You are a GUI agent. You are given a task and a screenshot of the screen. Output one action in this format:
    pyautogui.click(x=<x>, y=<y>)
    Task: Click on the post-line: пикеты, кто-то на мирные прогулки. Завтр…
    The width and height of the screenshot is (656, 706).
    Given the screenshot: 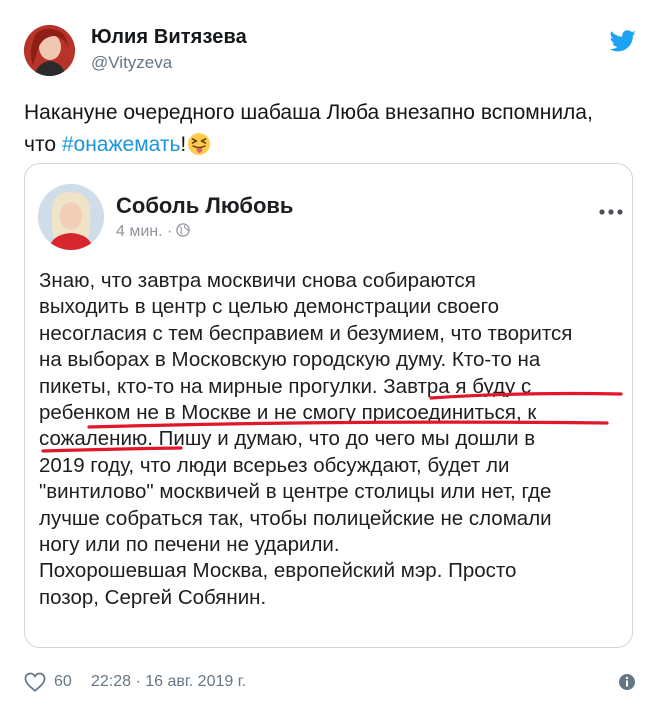 What is the action you would take?
    pyautogui.click(x=285, y=386)
    